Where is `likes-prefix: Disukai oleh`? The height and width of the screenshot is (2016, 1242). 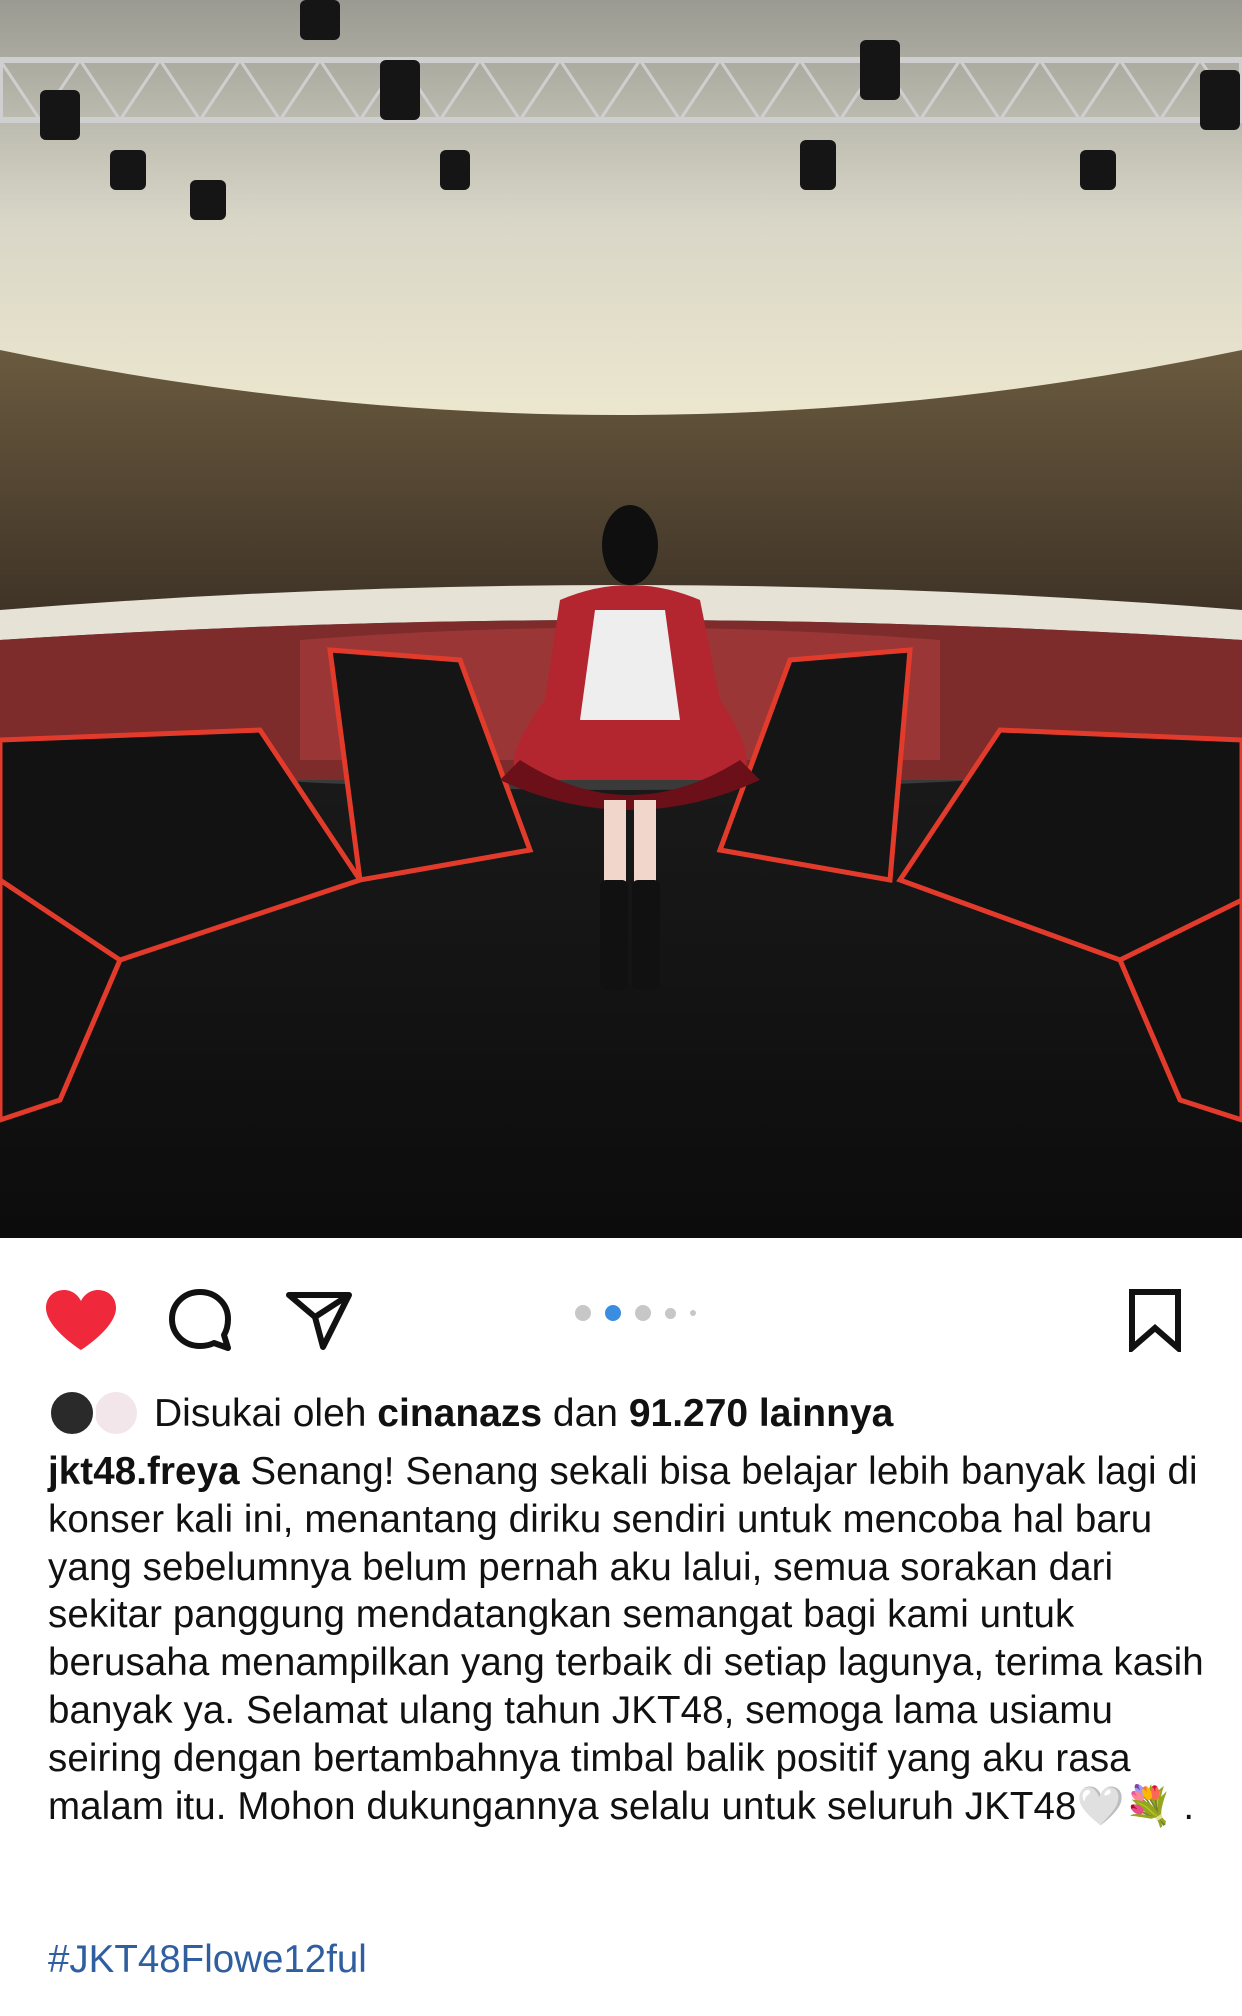 likes-prefix: Disukai oleh is located at coordinates (260, 1413).